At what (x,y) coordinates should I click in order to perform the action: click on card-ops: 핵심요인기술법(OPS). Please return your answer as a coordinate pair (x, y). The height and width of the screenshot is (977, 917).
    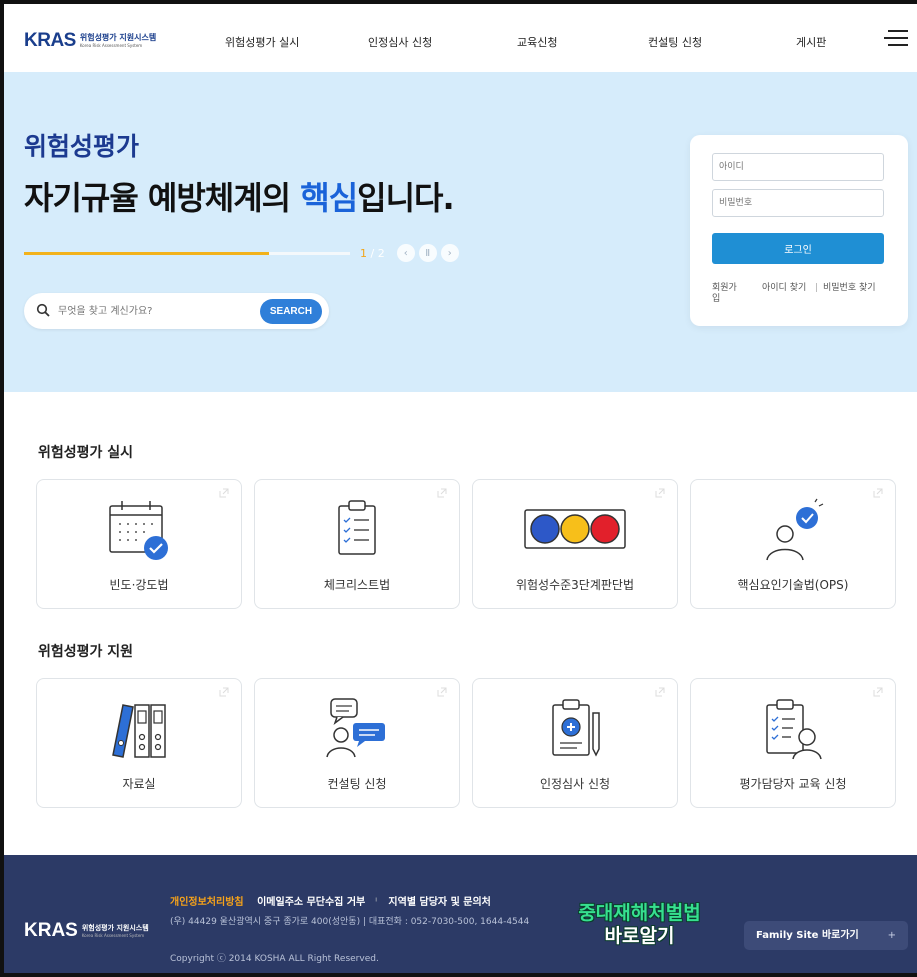
    Looking at the image, I should click on (793, 544).